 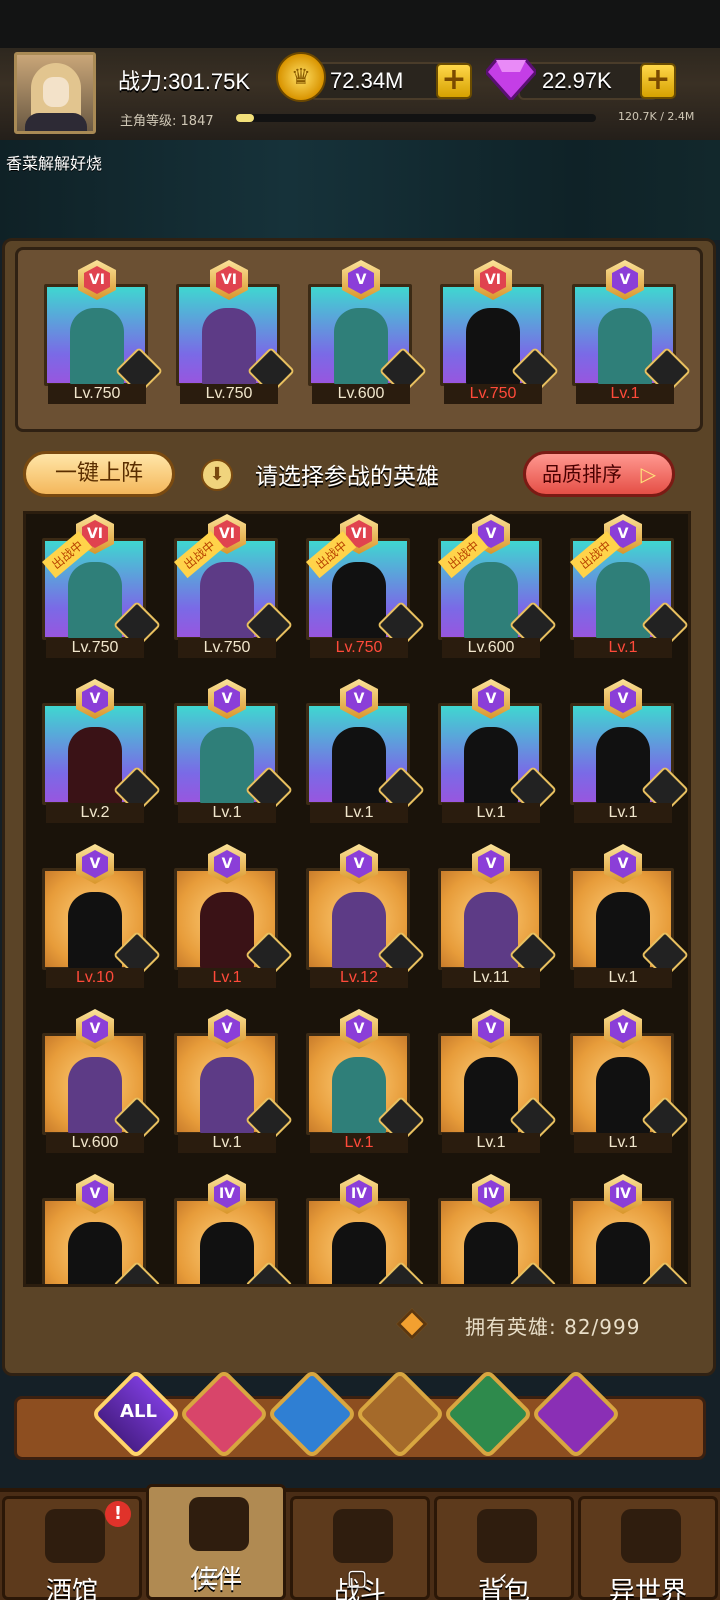 I want to click on hero-card: V Lv.11, so click(x=498, y=916).